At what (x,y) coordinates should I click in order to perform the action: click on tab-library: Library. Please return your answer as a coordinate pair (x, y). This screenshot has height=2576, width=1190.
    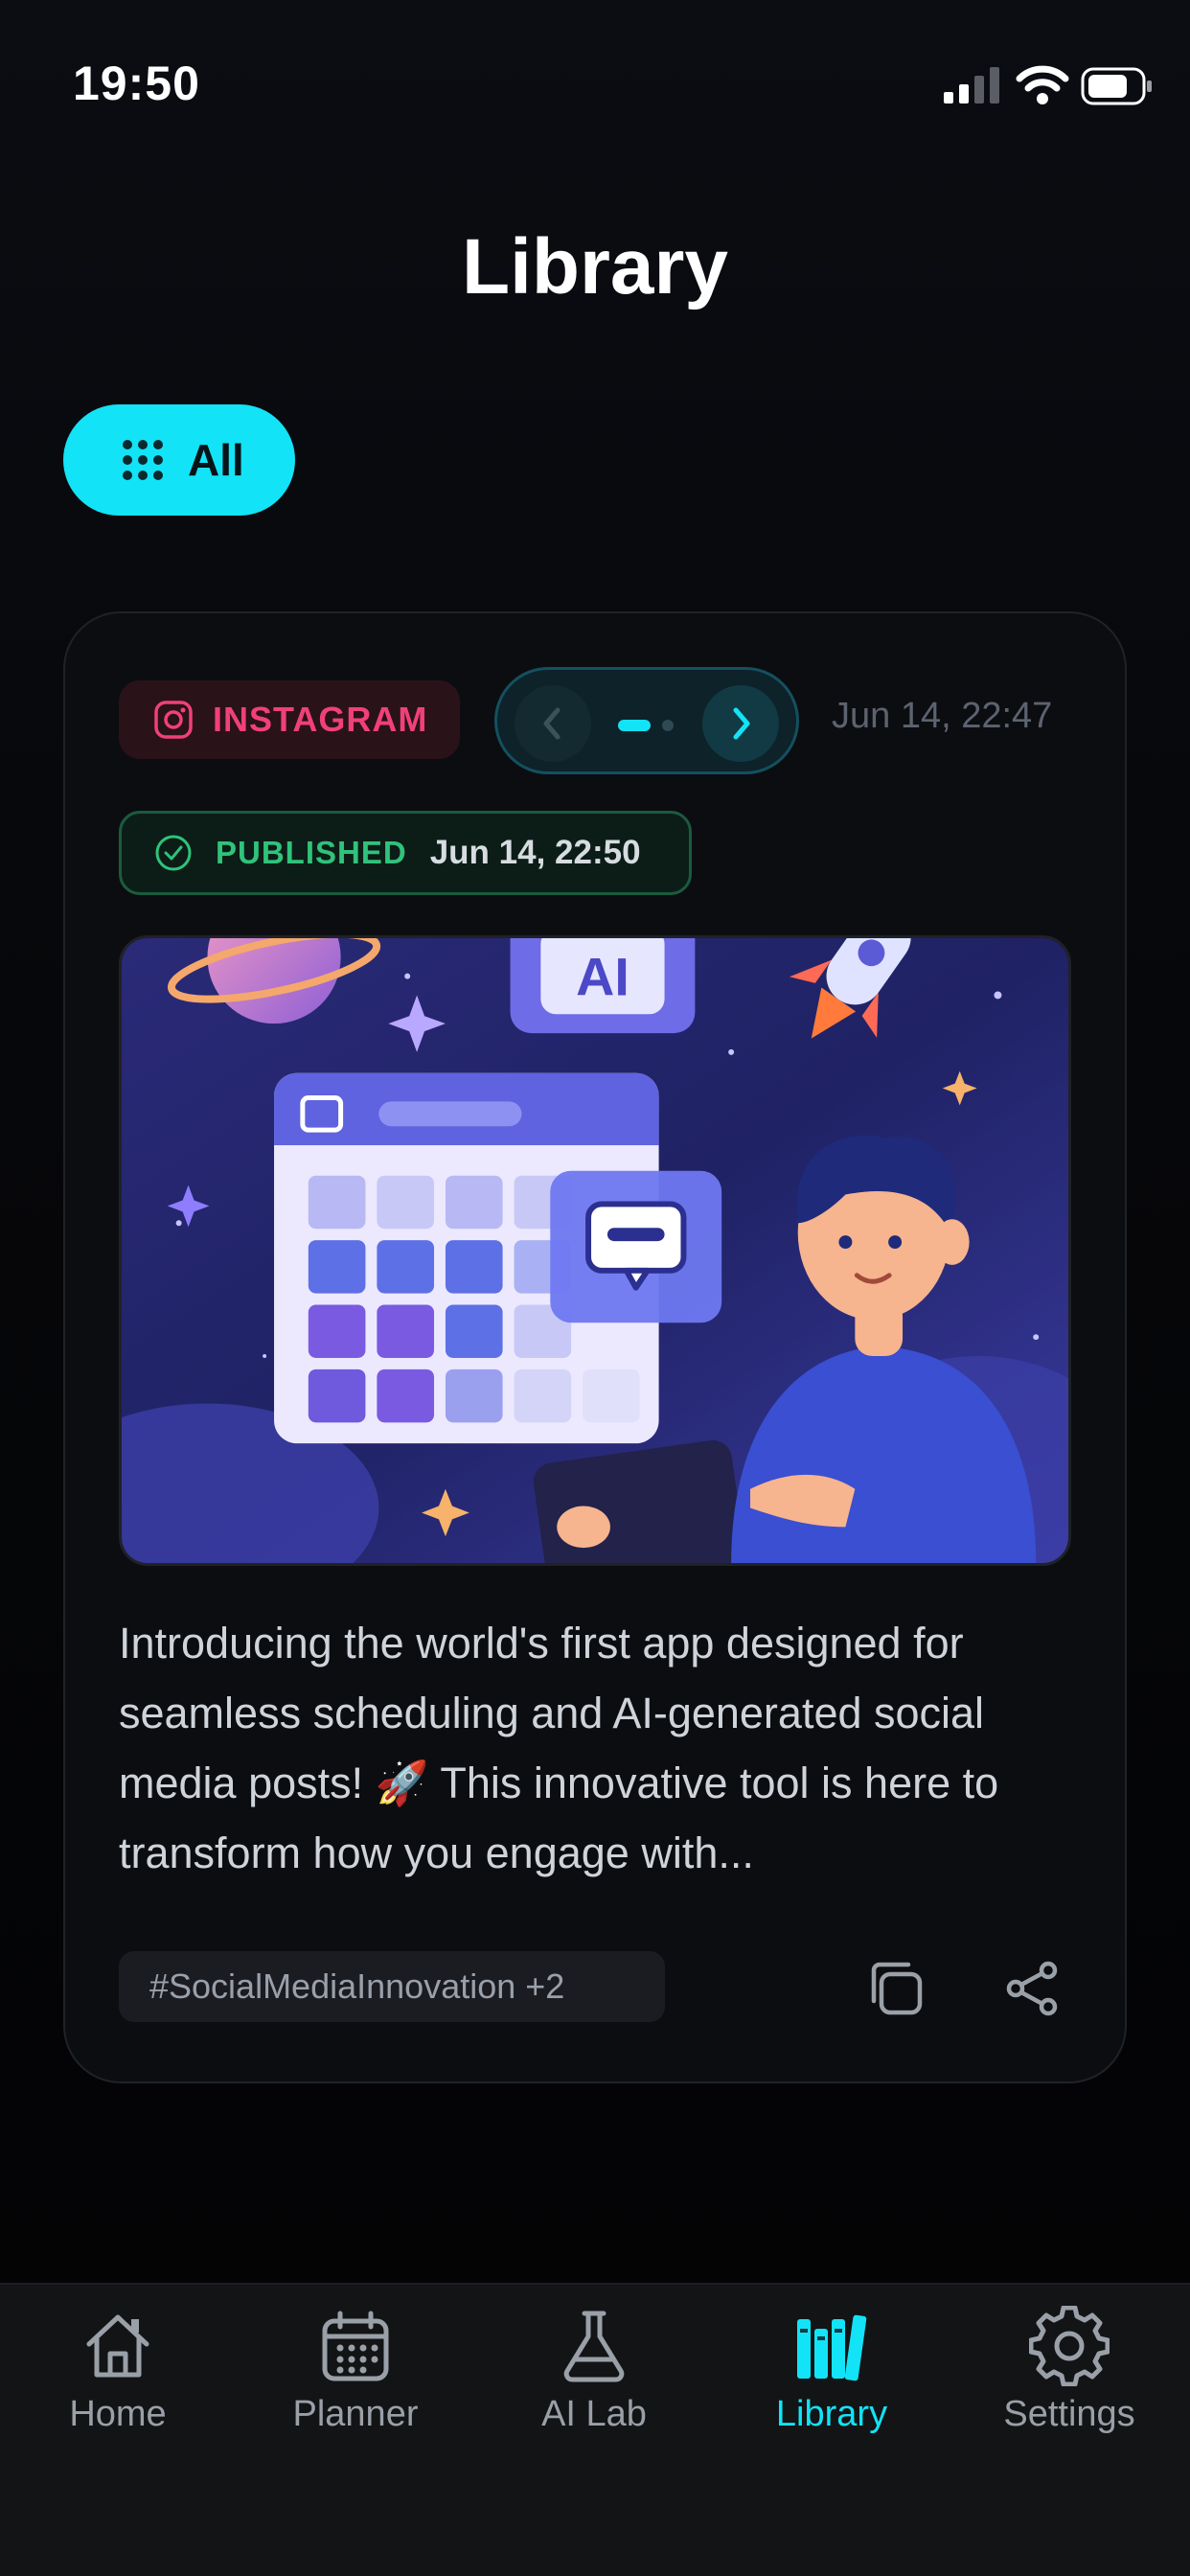
    Looking at the image, I should click on (832, 2378).